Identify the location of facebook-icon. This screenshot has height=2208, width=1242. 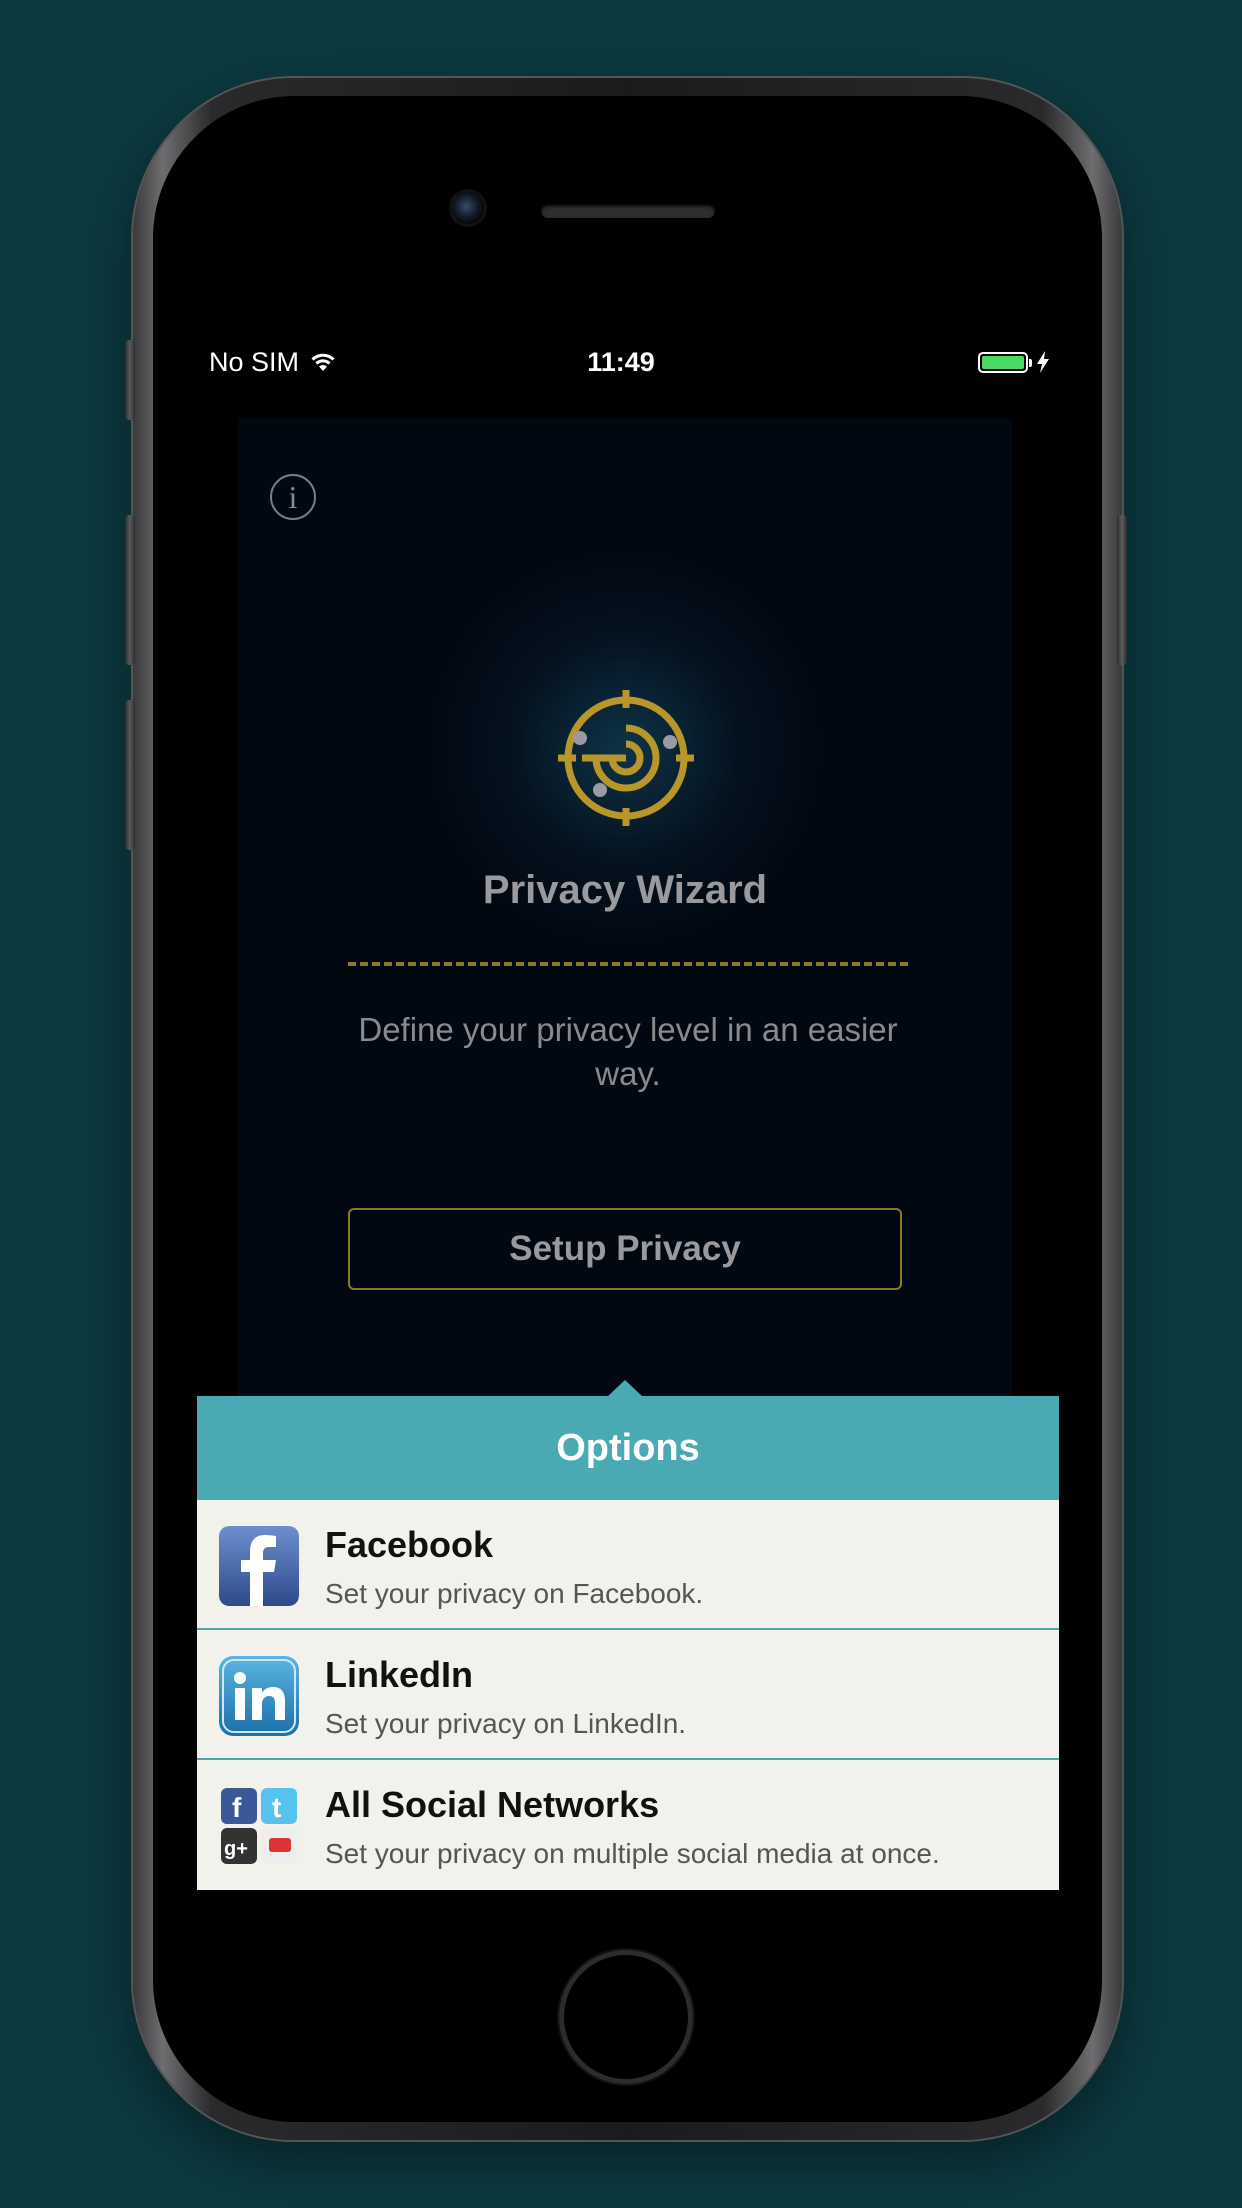
(259, 1566).